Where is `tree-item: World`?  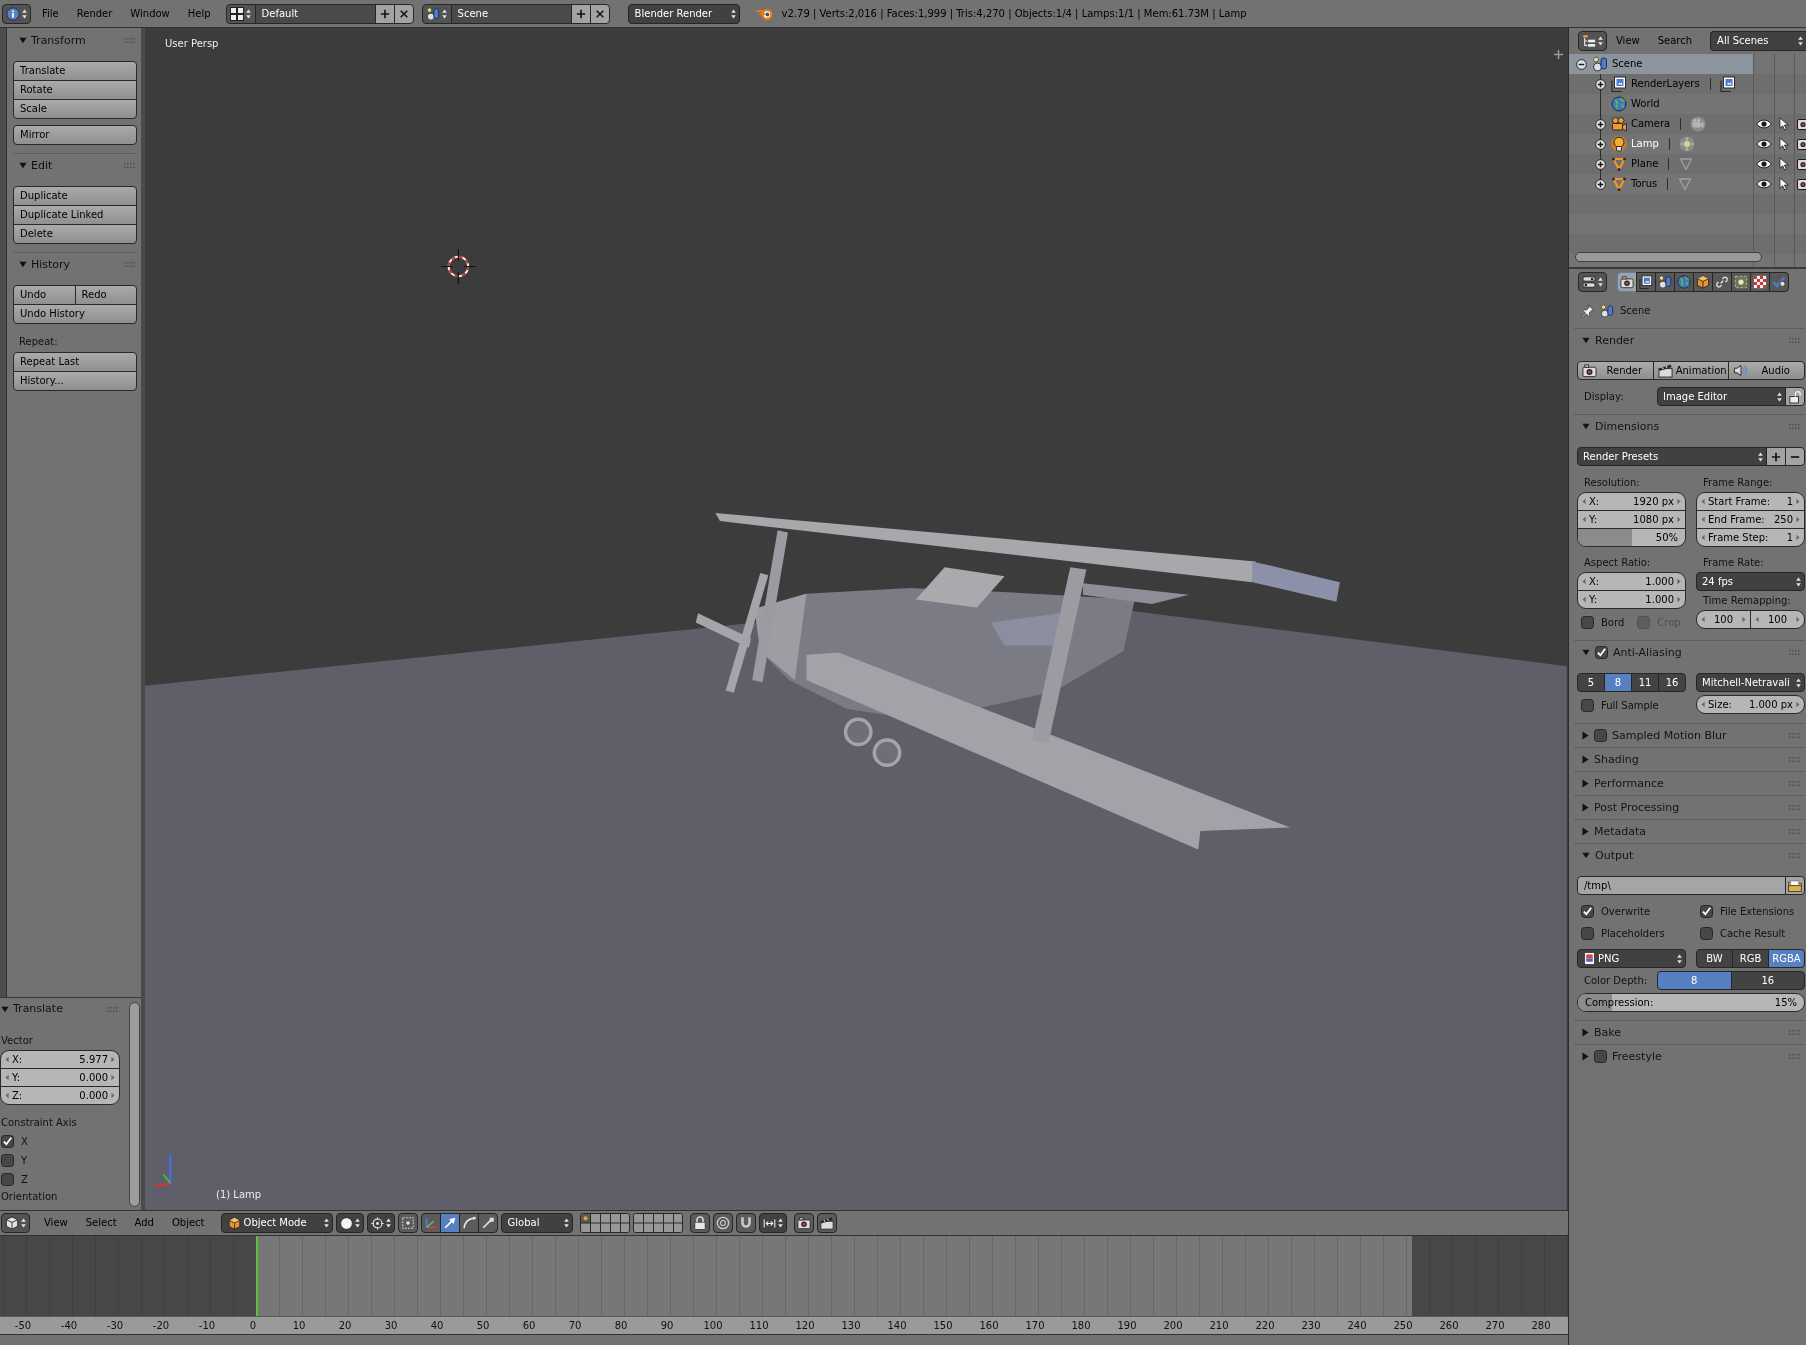 tree-item: World is located at coordinates (1661, 104).